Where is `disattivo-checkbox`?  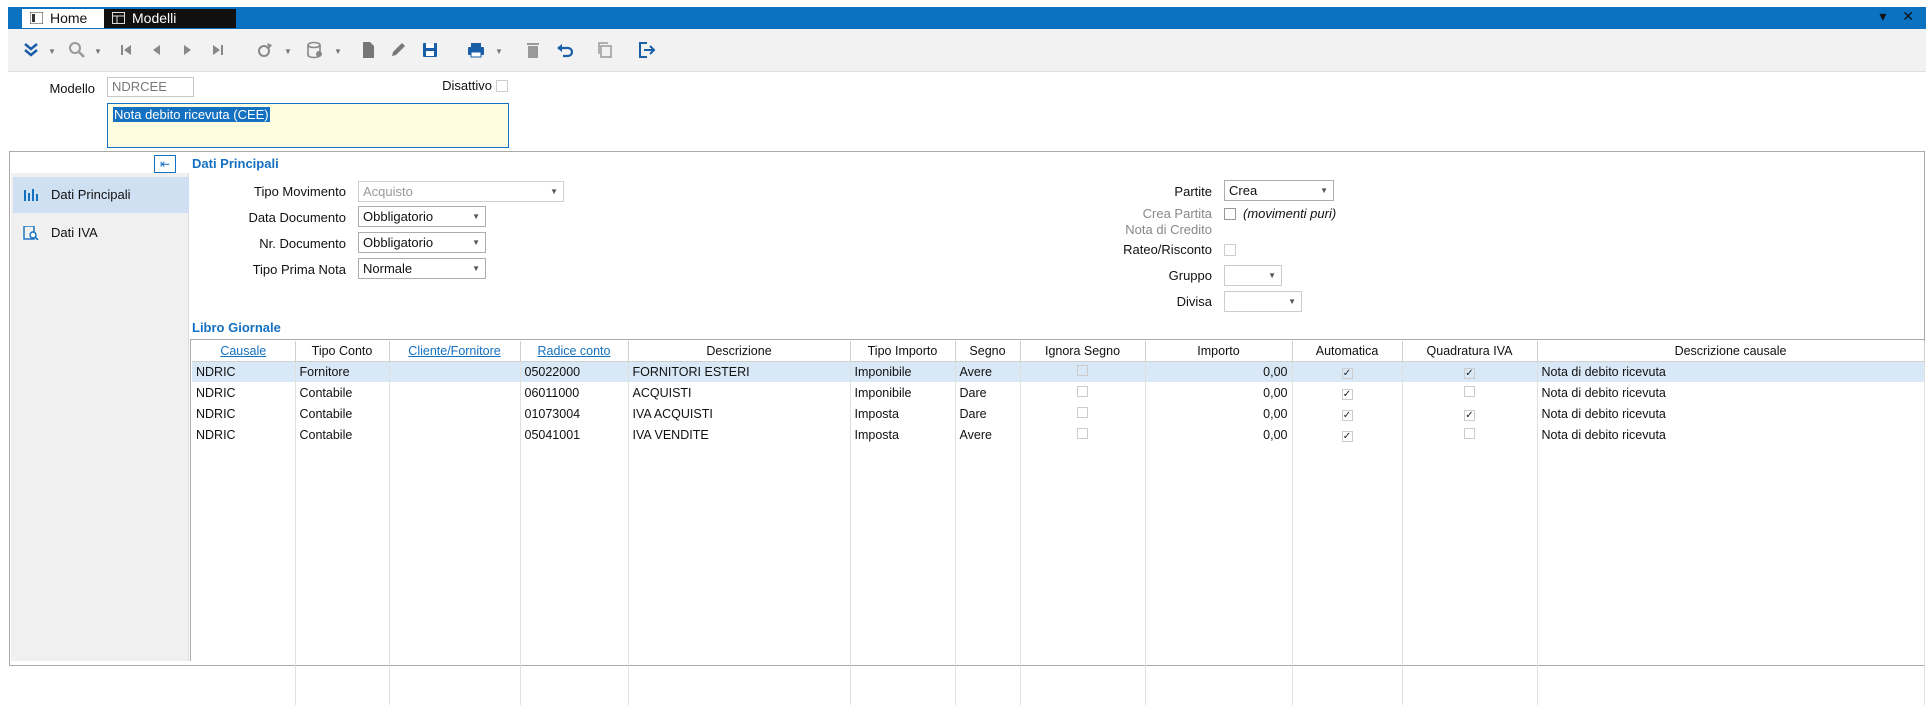
disattivo-checkbox is located at coordinates (502, 86).